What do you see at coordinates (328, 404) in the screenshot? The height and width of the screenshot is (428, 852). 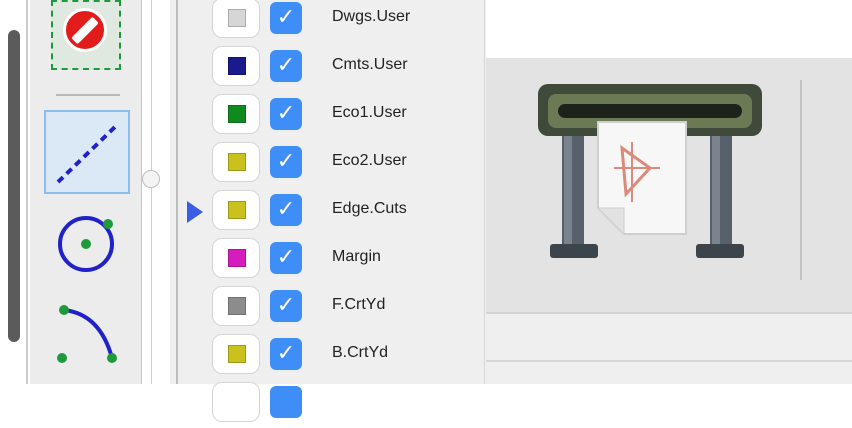 I see `layer-row-partial` at bounding box center [328, 404].